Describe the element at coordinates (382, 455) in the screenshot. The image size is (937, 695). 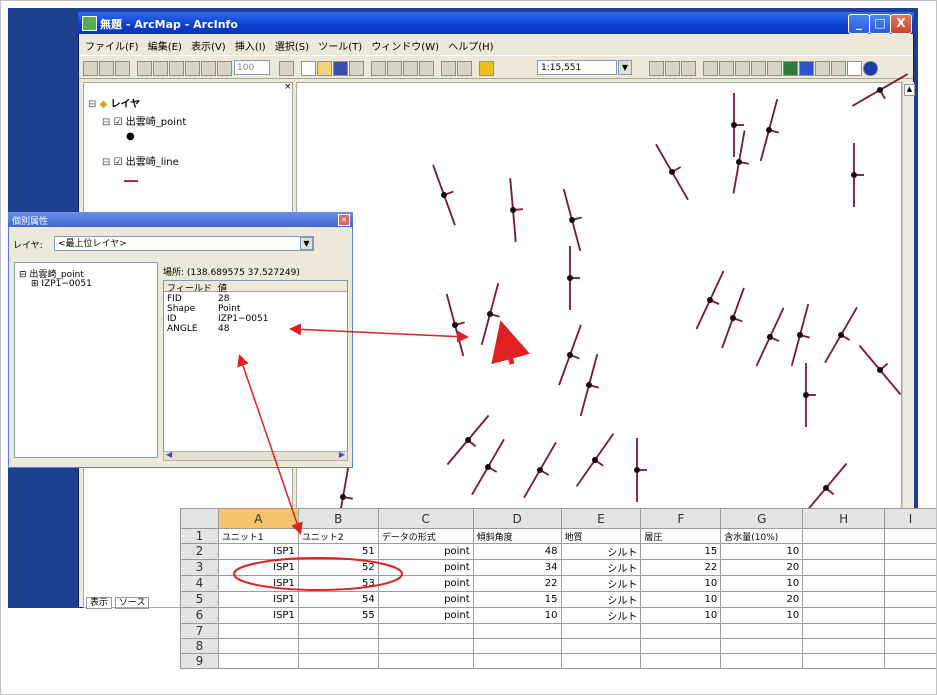
I see `annotation-layer` at that location.